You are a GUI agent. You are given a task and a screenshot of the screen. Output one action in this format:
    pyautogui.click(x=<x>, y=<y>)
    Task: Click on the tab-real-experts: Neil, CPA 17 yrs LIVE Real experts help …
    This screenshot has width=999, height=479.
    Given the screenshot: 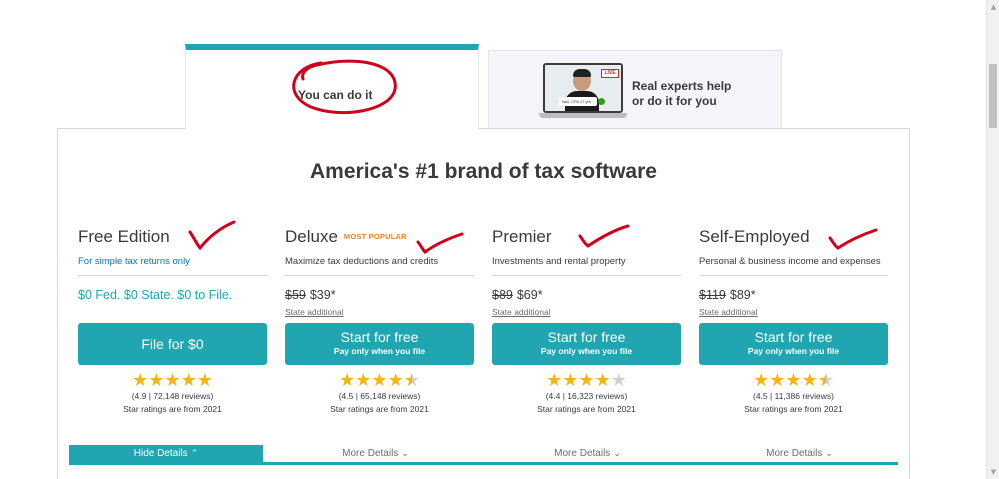 What is the action you would take?
    pyautogui.click(x=635, y=89)
    